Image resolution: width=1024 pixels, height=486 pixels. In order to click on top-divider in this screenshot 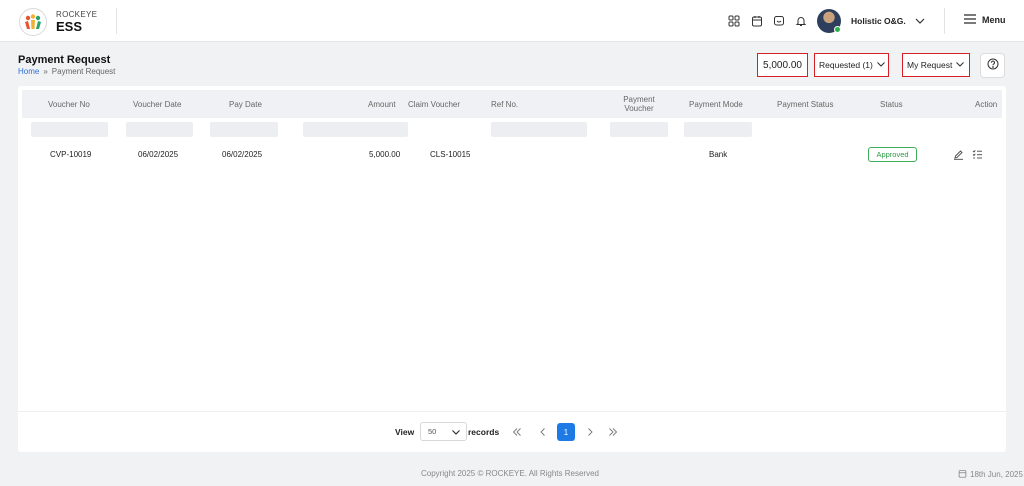, I will do `click(944, 21)`.